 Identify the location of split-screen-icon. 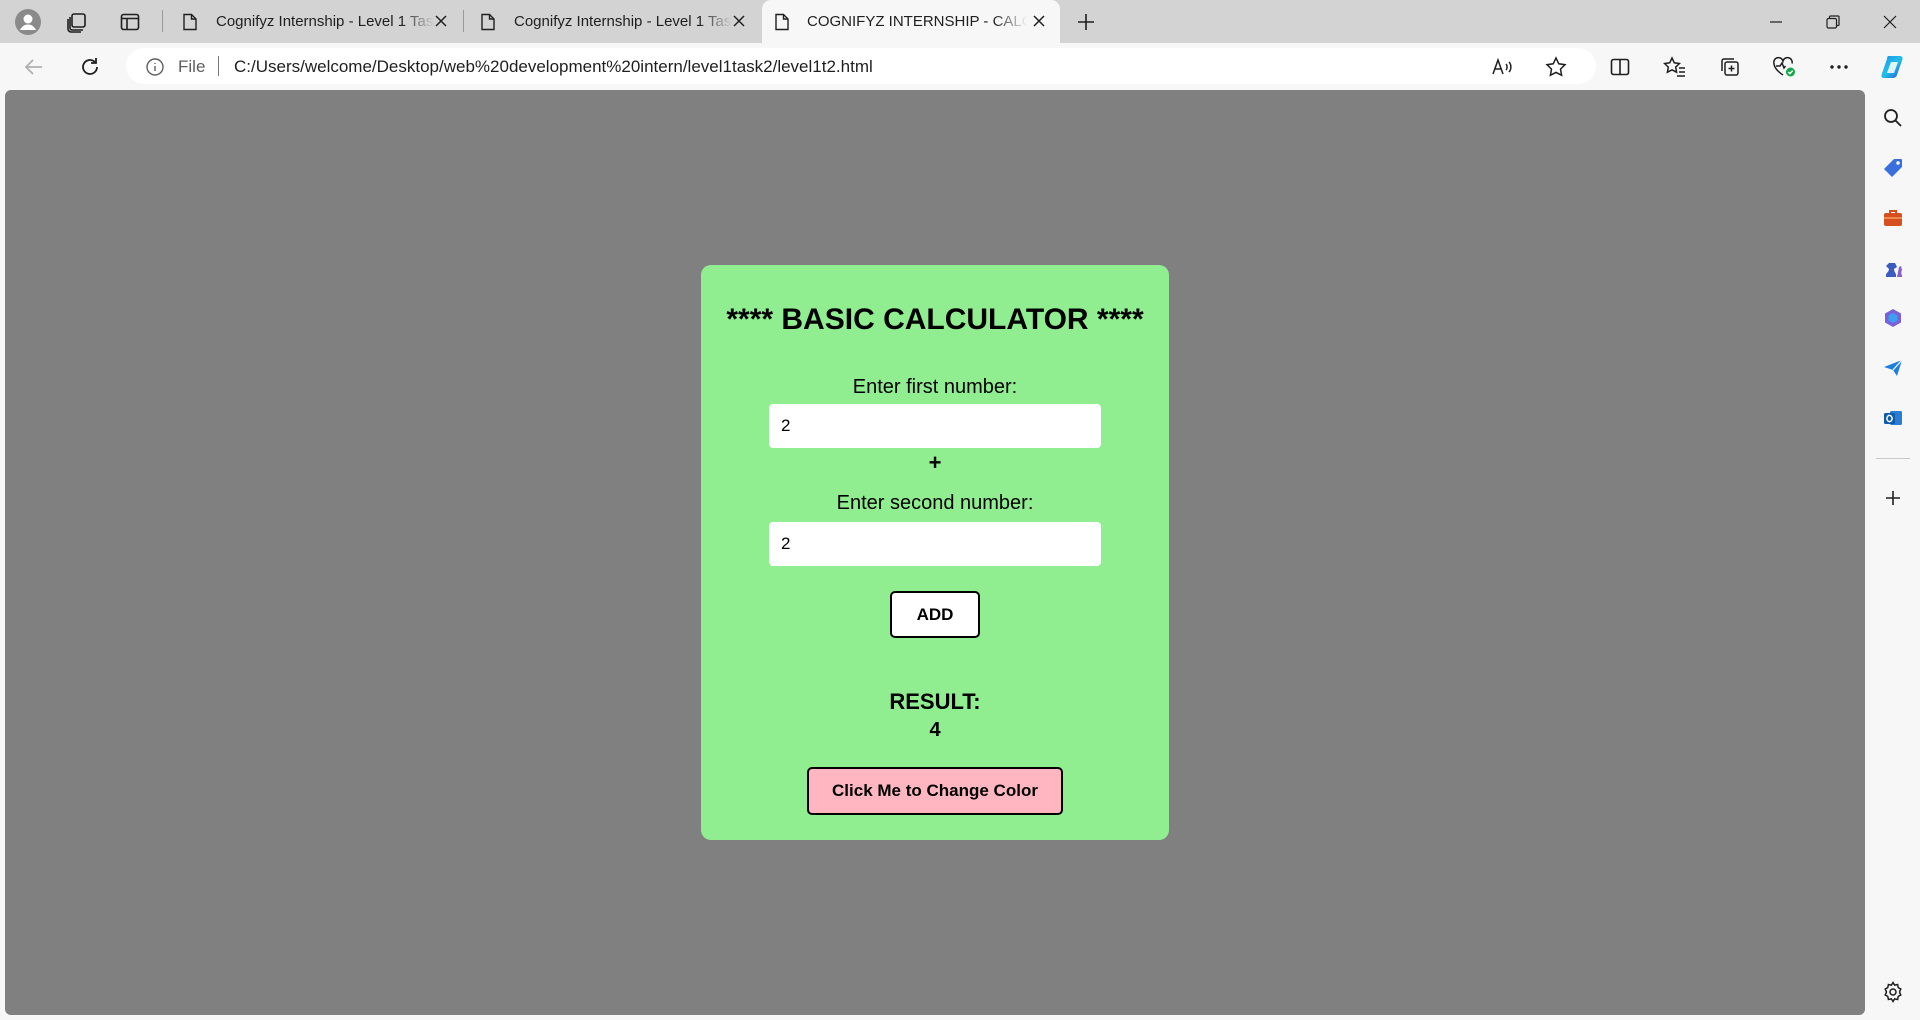
(1620, 67).